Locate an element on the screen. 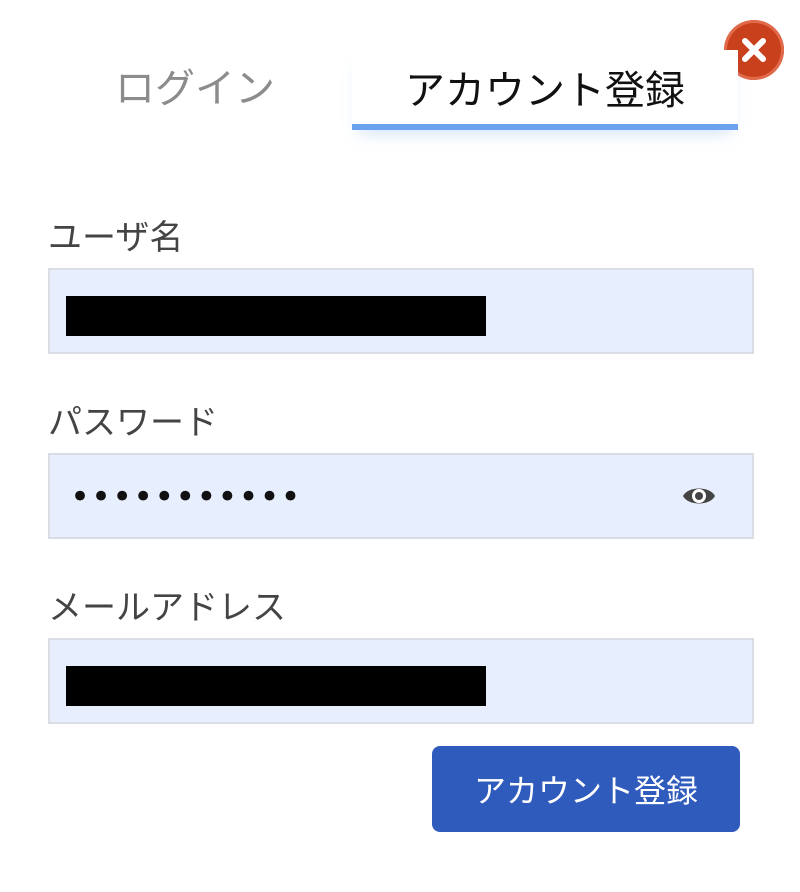 The width and height of the screenshot is (800, 892). username-input is located at coordinates (401, 311).